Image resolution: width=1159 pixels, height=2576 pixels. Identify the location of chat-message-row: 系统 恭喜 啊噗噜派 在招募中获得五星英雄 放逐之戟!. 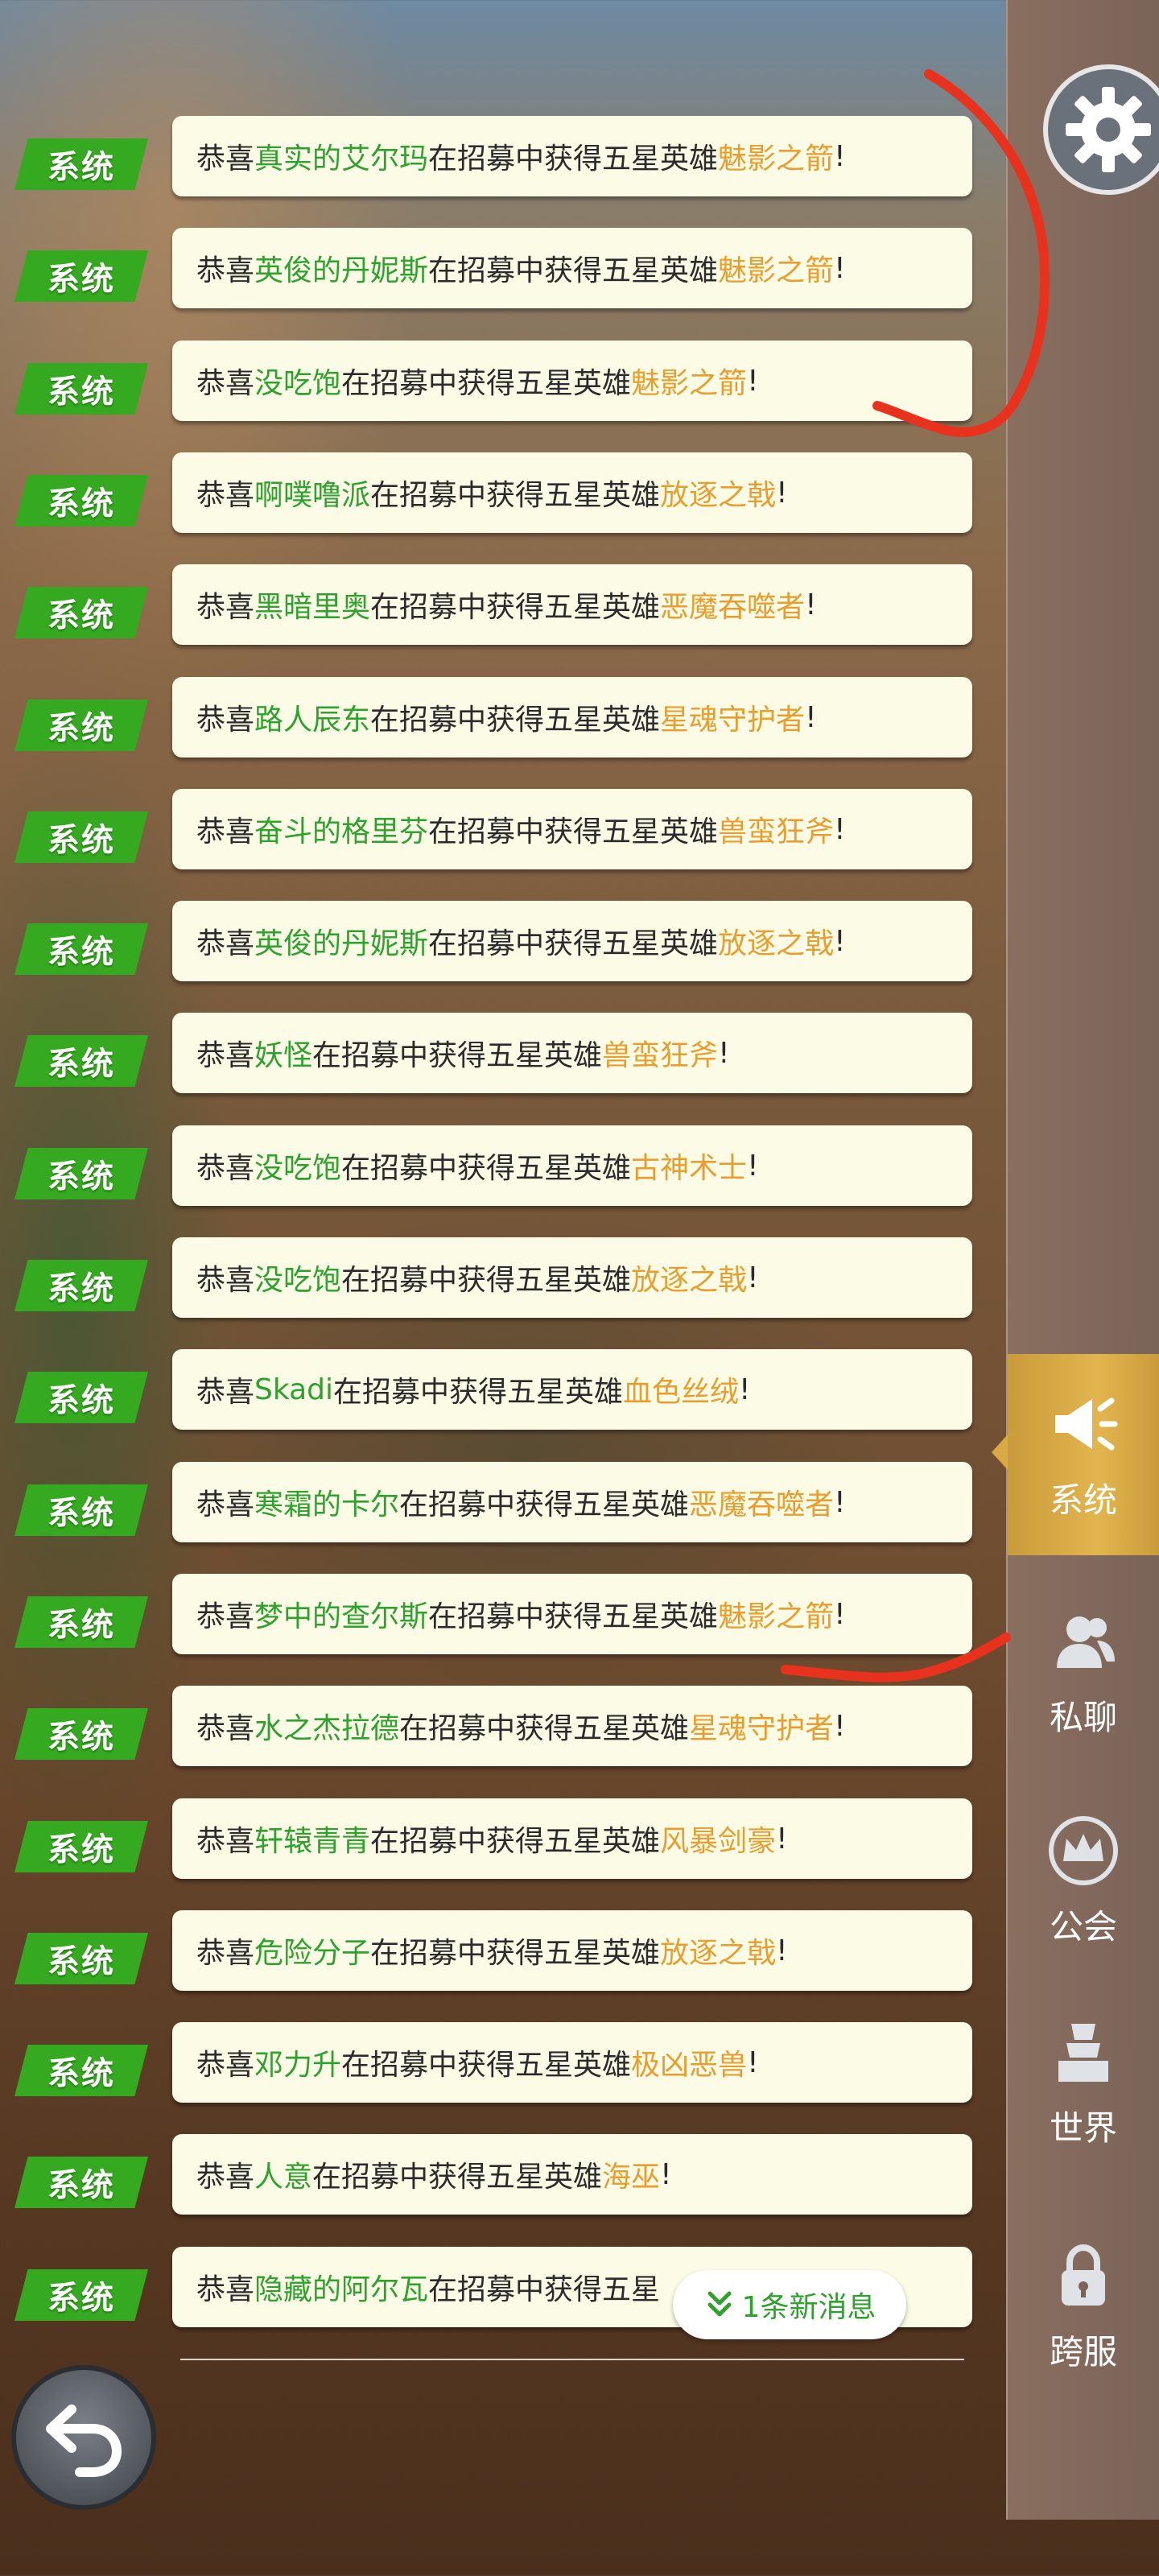
(499, 492).